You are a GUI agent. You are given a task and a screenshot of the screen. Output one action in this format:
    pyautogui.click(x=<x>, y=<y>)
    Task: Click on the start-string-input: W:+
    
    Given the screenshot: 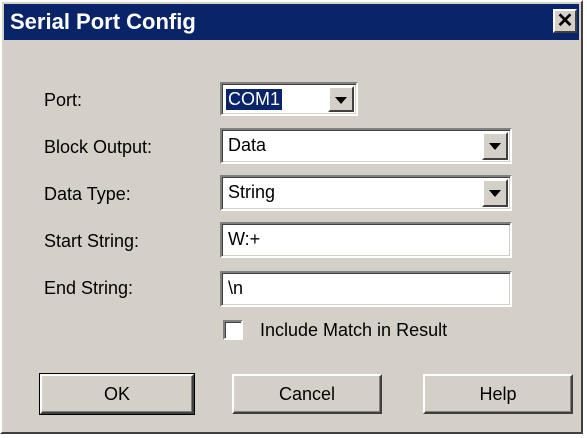 What is the action you would take?
    pyautogui.click(x=366, y=240)
    